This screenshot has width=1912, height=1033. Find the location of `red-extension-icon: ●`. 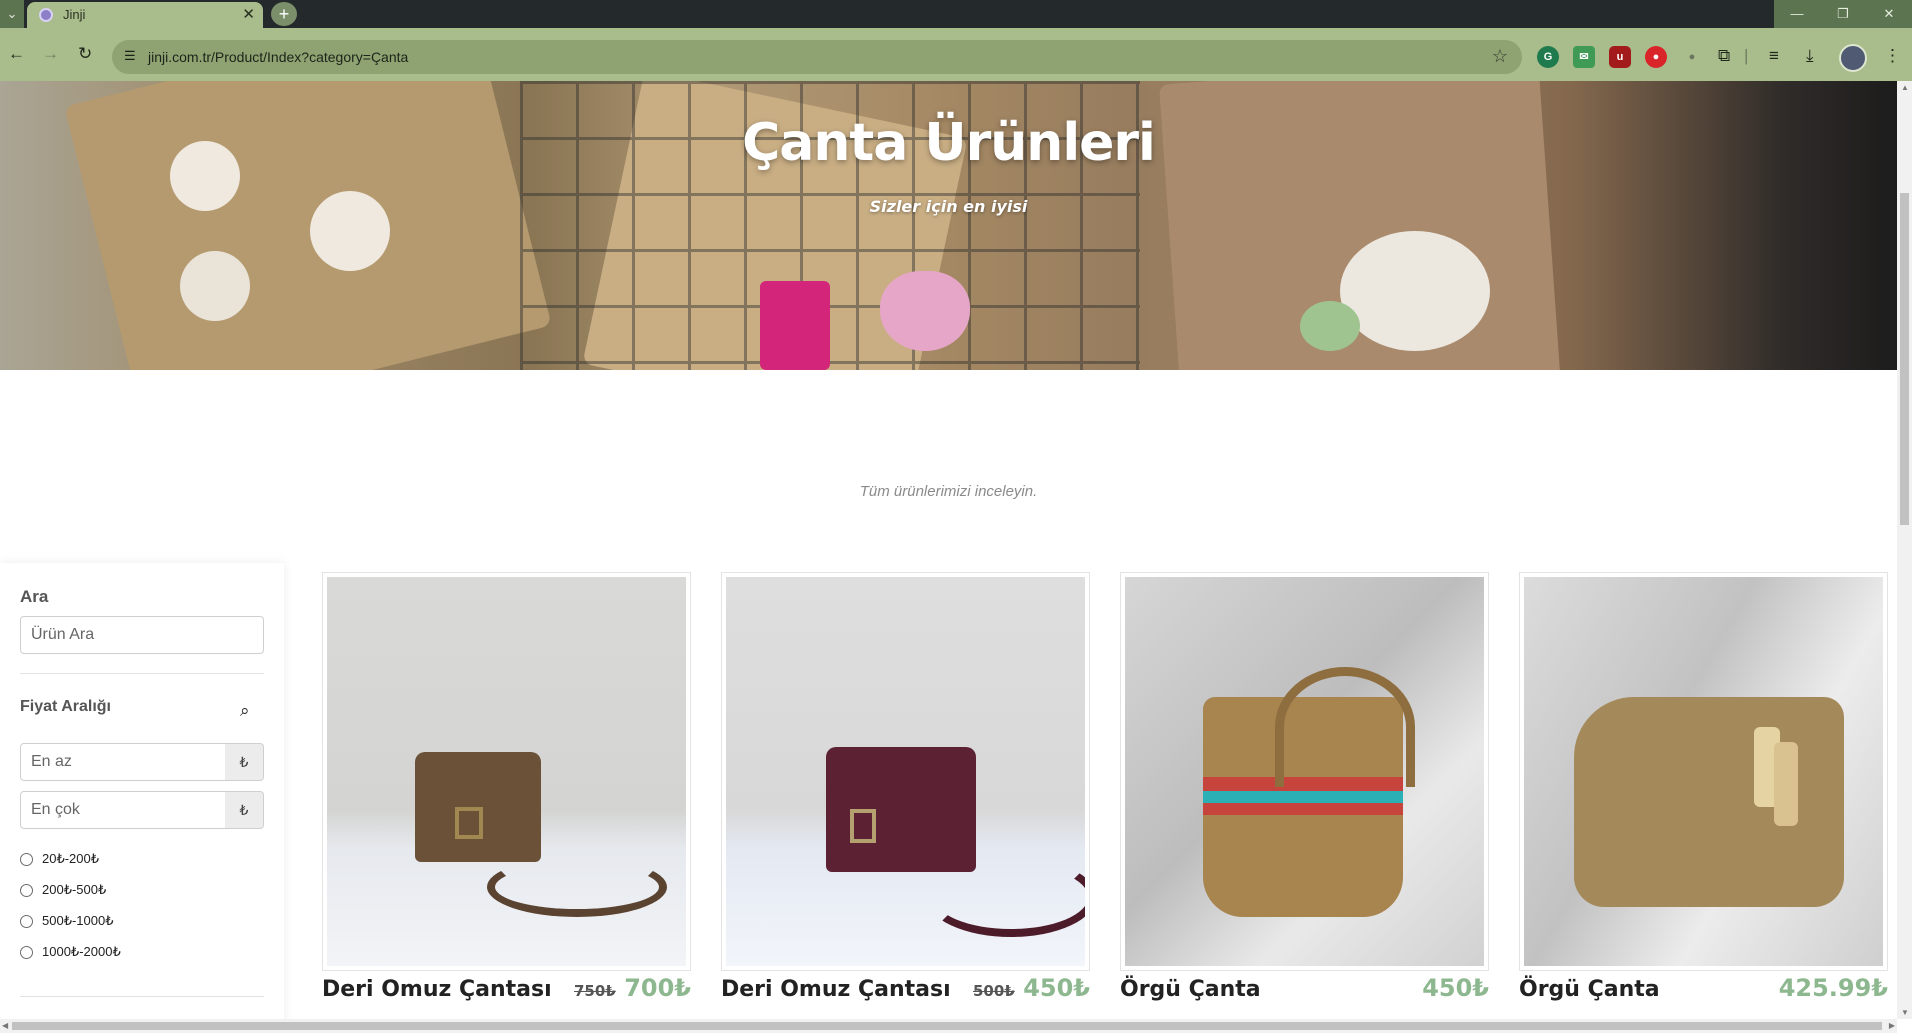

red-extension-icon: ● is located at coordinates (1656, 57).